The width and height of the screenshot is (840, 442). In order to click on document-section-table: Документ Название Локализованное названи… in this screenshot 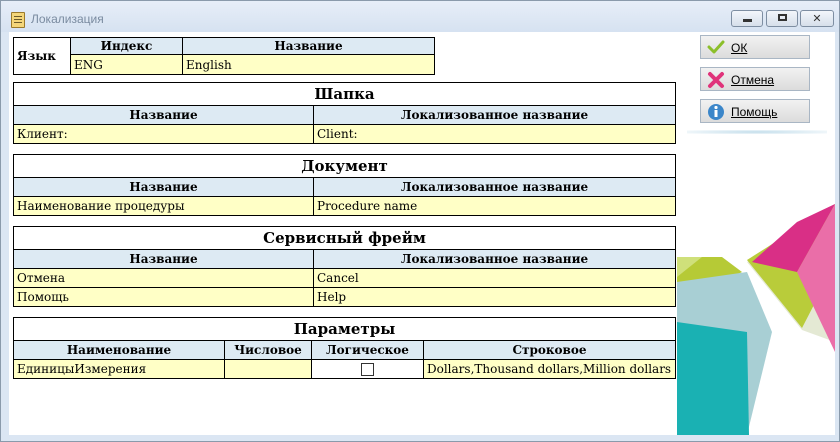, I will do `click(344, 185)`.